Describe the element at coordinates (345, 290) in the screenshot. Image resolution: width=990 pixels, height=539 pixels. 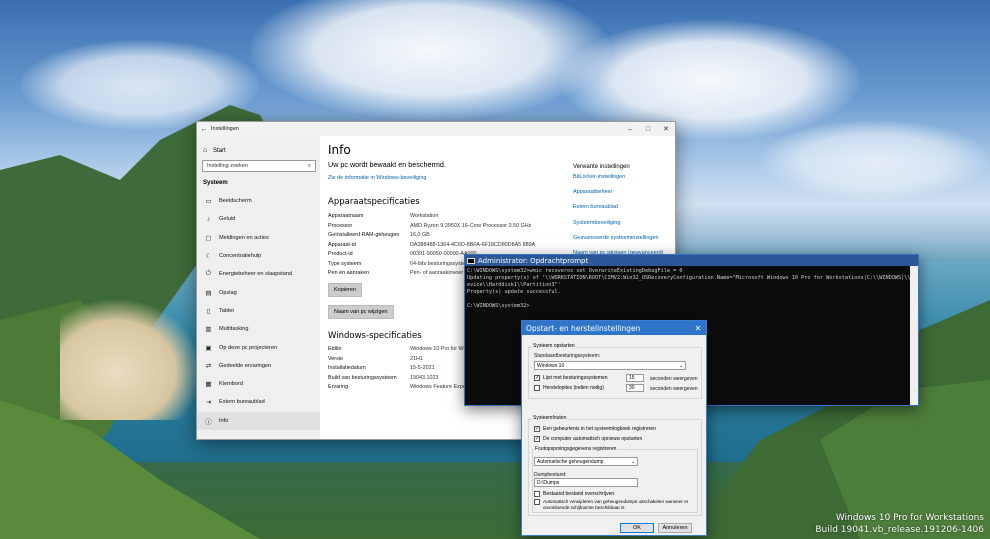
I see `copy-button: Kopieren` at that location.